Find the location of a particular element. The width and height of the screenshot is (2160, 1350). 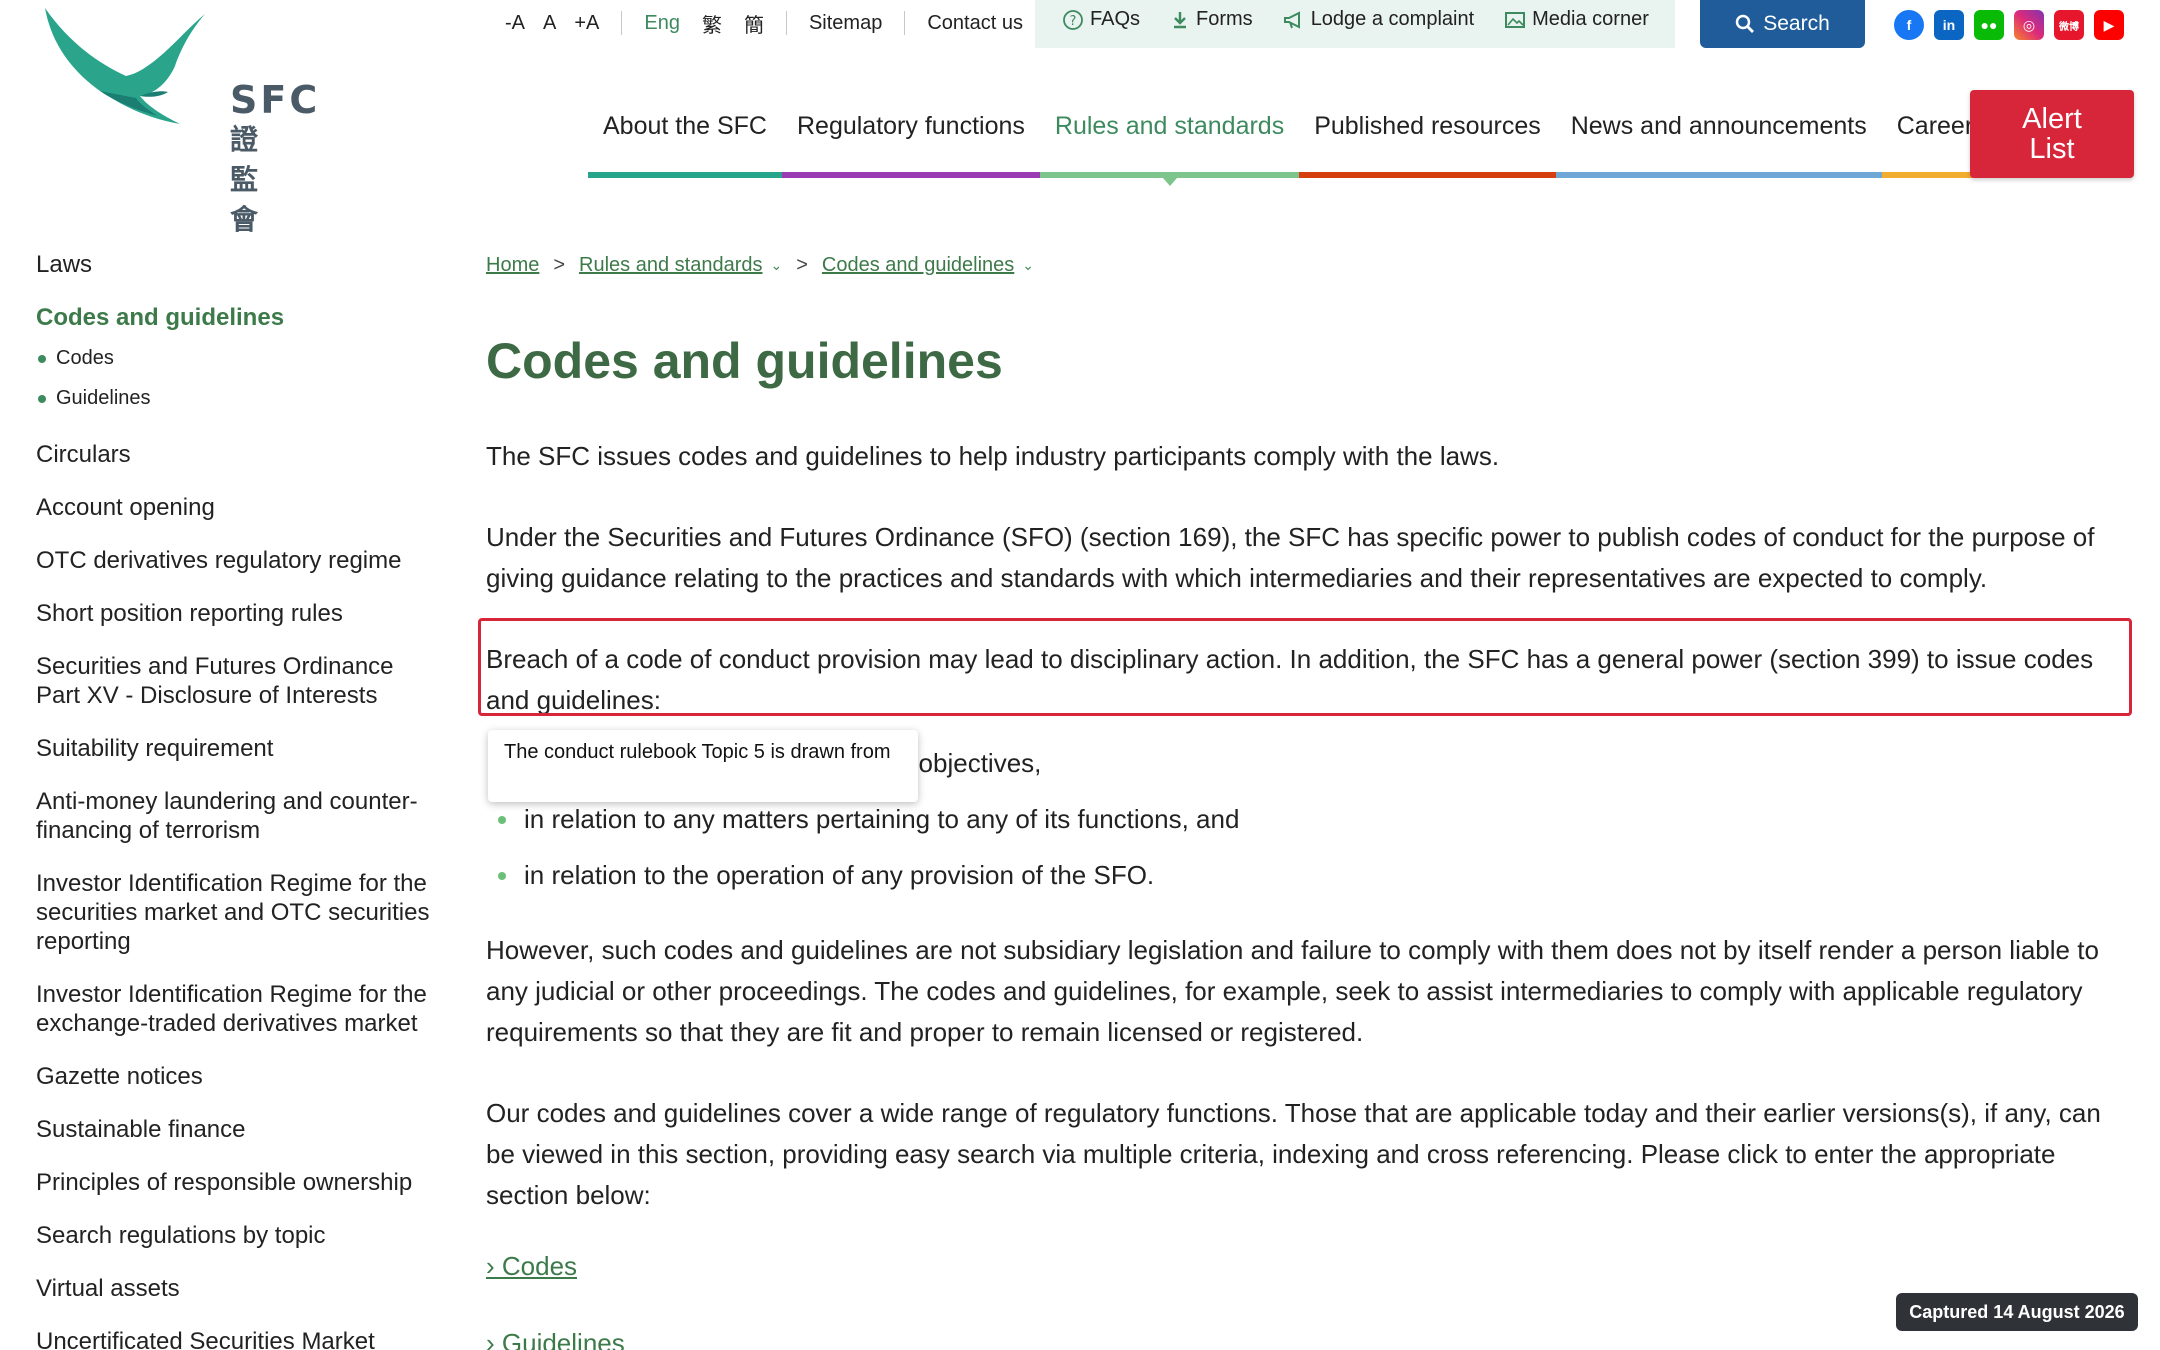

nav-label: Published resources is located at coordinates (1427, 126).